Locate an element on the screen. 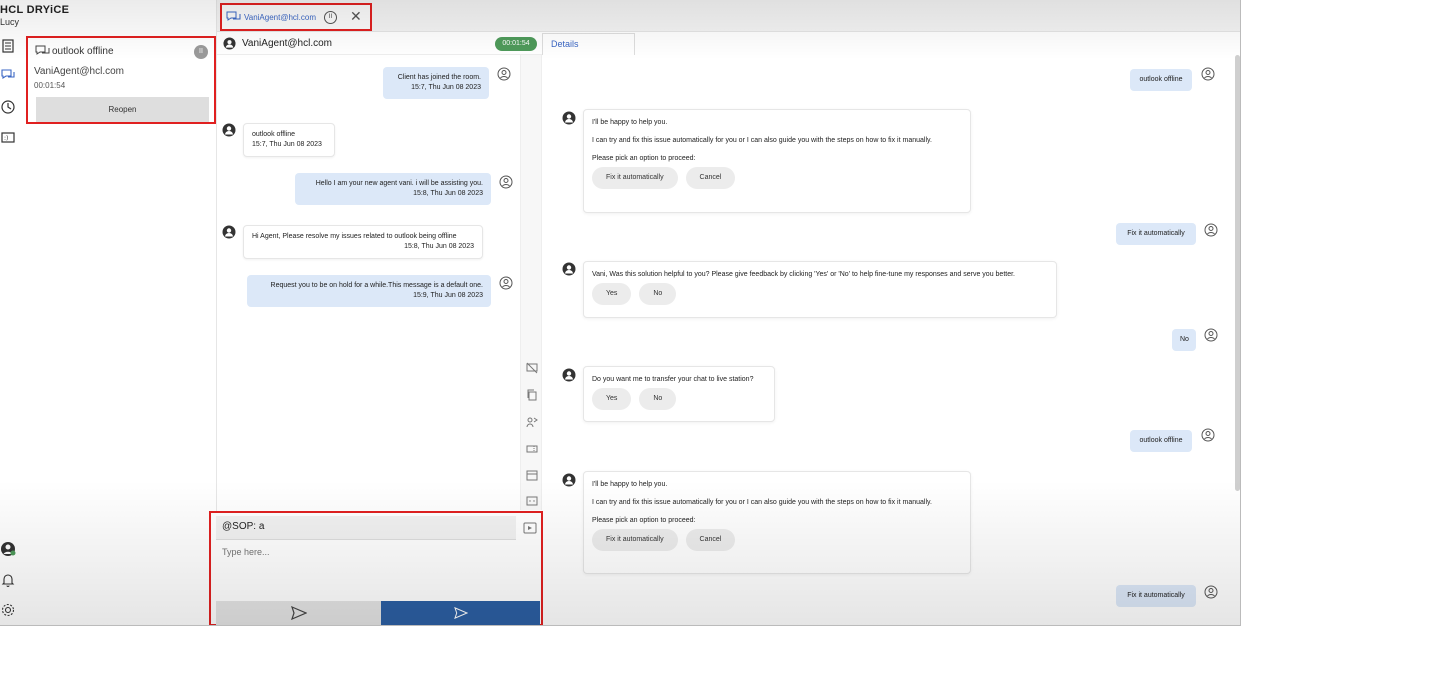 This screenshot has height=679, width=1431. details-scrollbar is located at coordinates (1237, 273).